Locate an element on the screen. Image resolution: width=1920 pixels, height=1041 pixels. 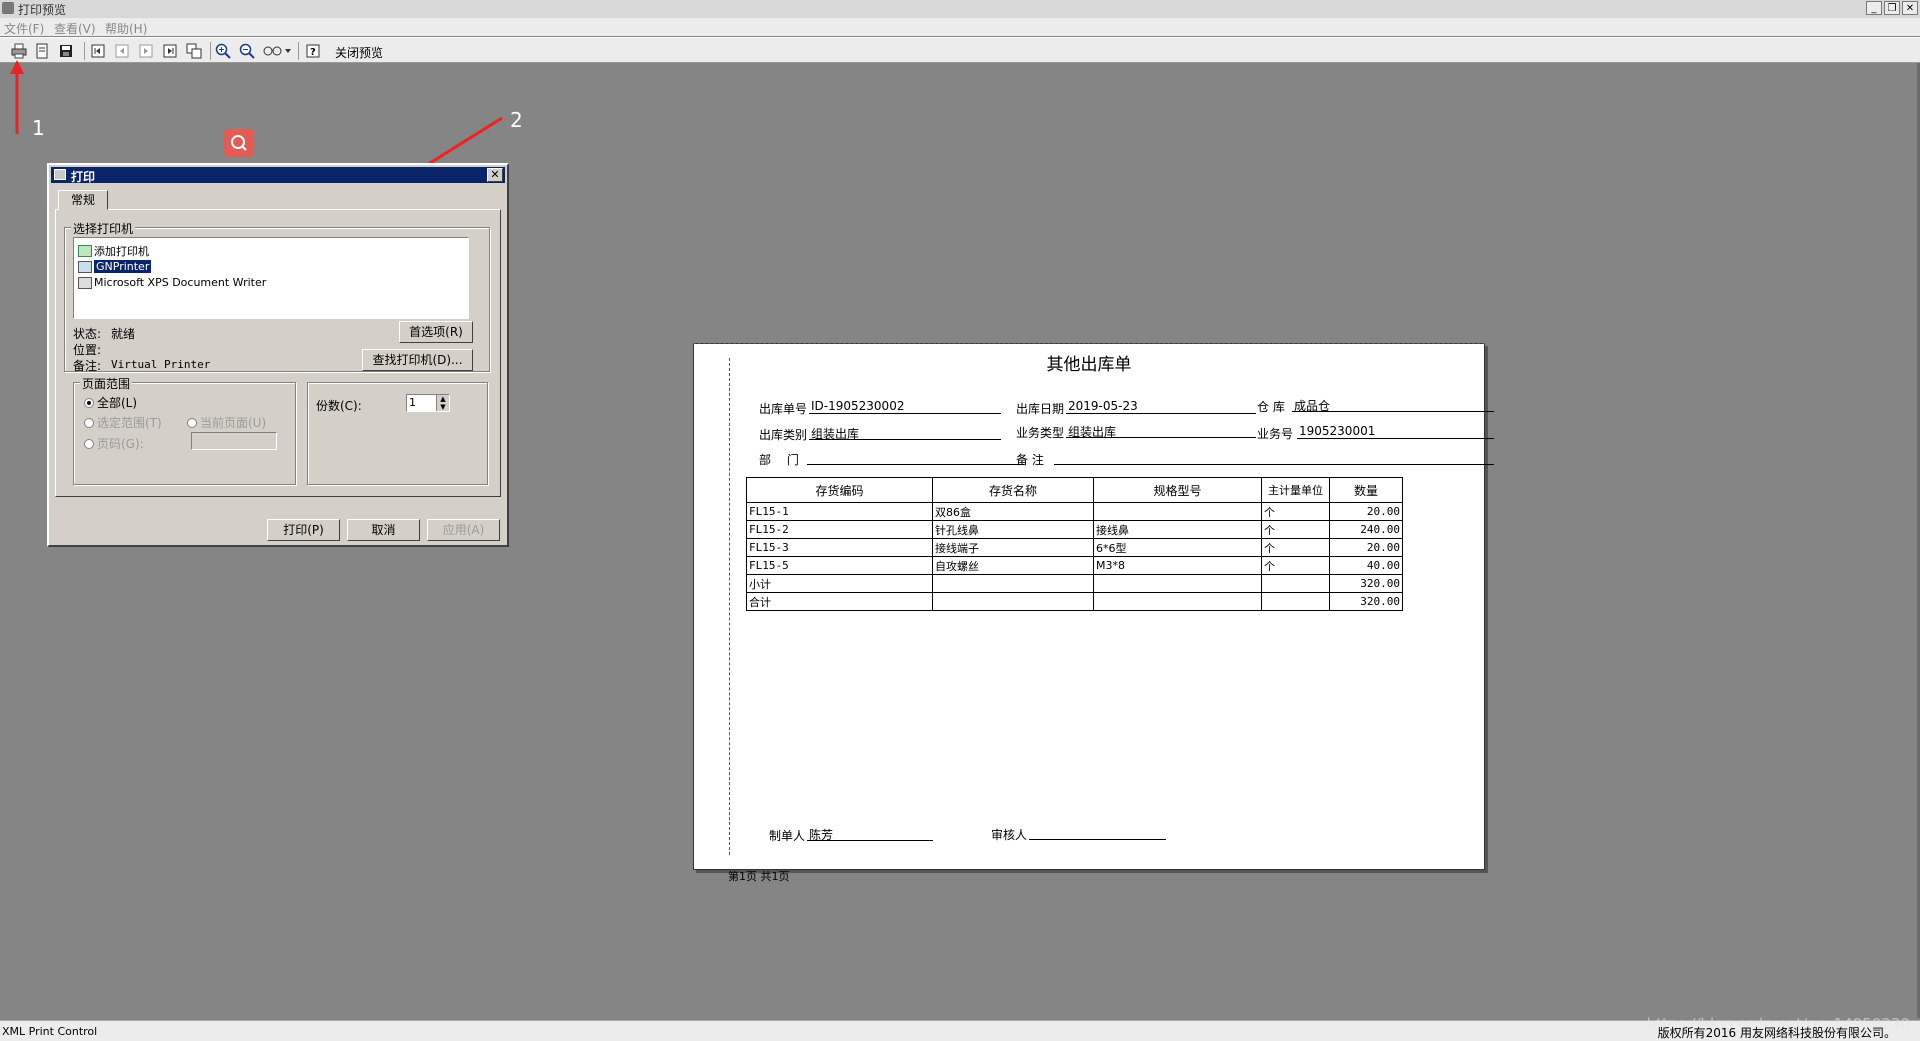
column-header: 数量 is located at coordinates (1366, 490).